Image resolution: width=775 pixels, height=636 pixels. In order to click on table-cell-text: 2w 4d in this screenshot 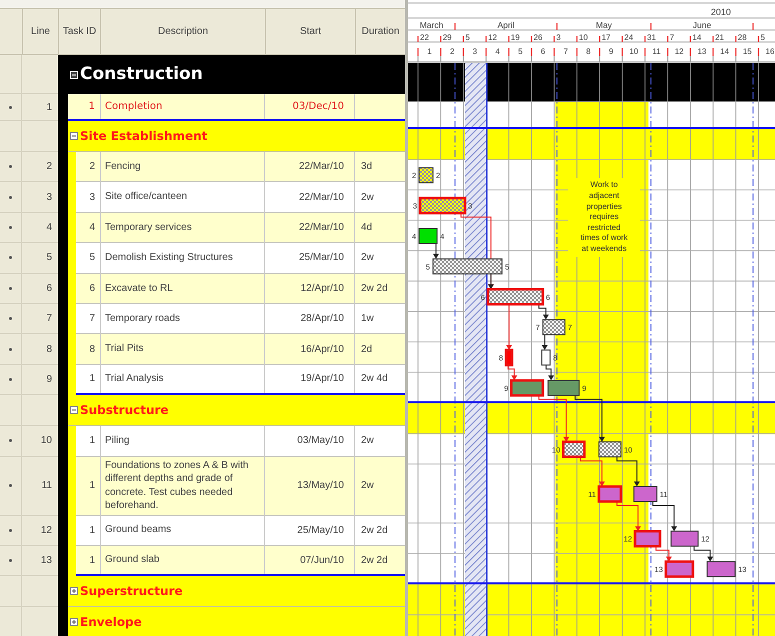, I will do `click(374, 379)`.